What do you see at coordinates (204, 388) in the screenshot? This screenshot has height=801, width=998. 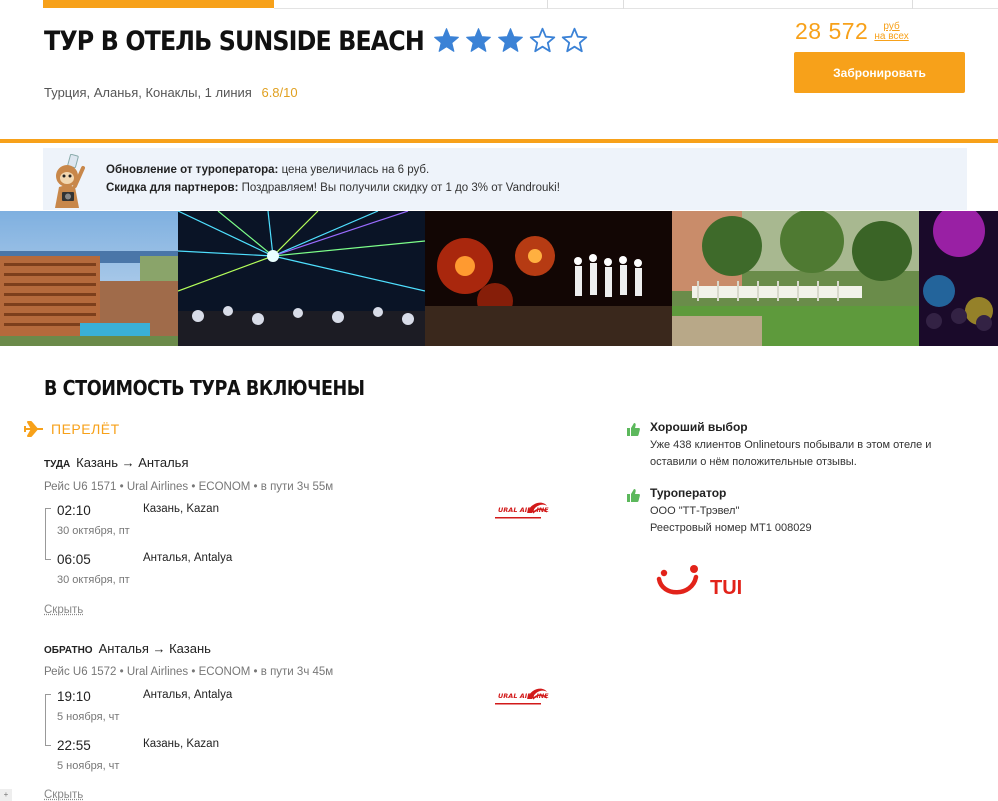 I see `included-section-title: В СТОИМОСТЬ ТУРА ВКЛЮЧЕНЫ` at bounding box center [204, 388].